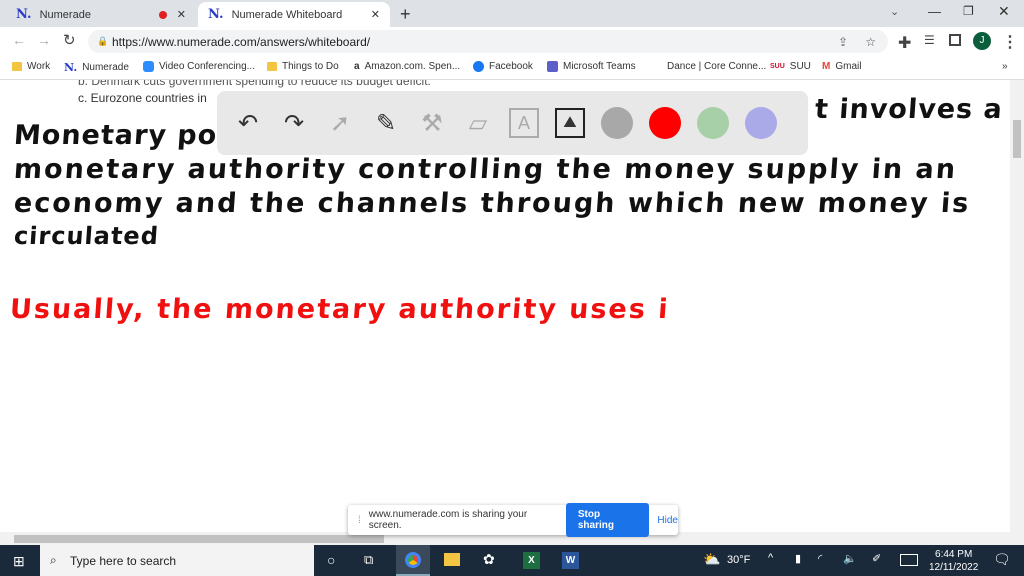 The width and height of the screenshot is (1024, 576). Describe the element at coordinates (713, 123) in the screenshot. I see `color-green` at that location.